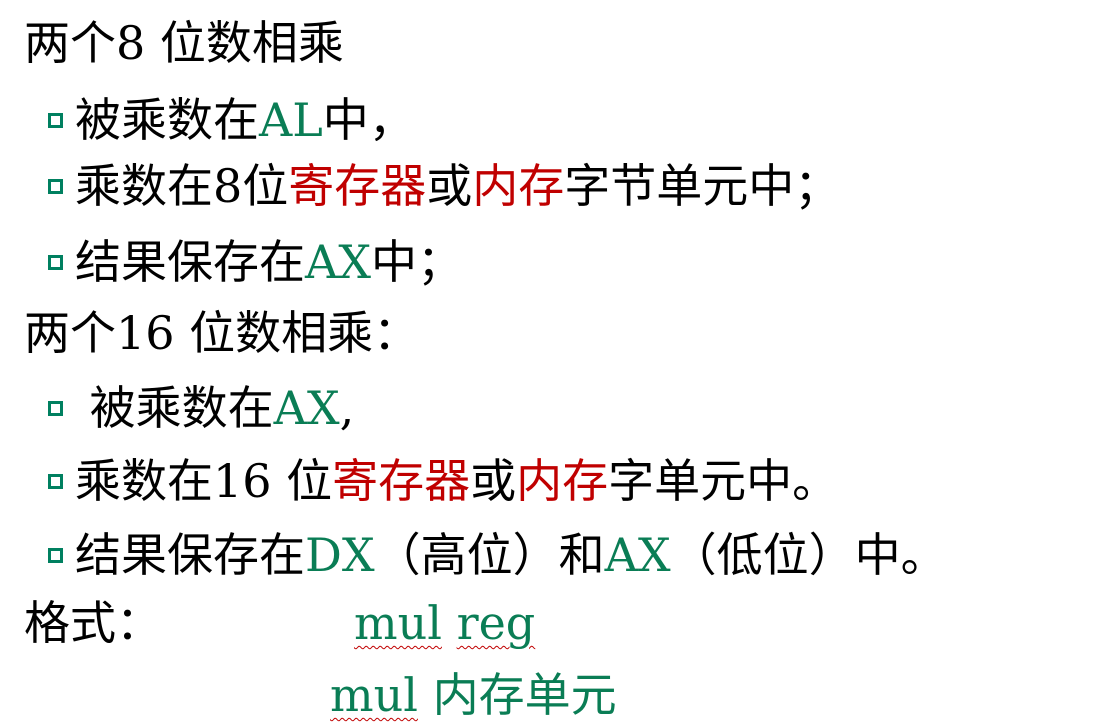  Describe the element at coordinates (489, 555) in the screenshot. I see `text: （高位）和` at that location.